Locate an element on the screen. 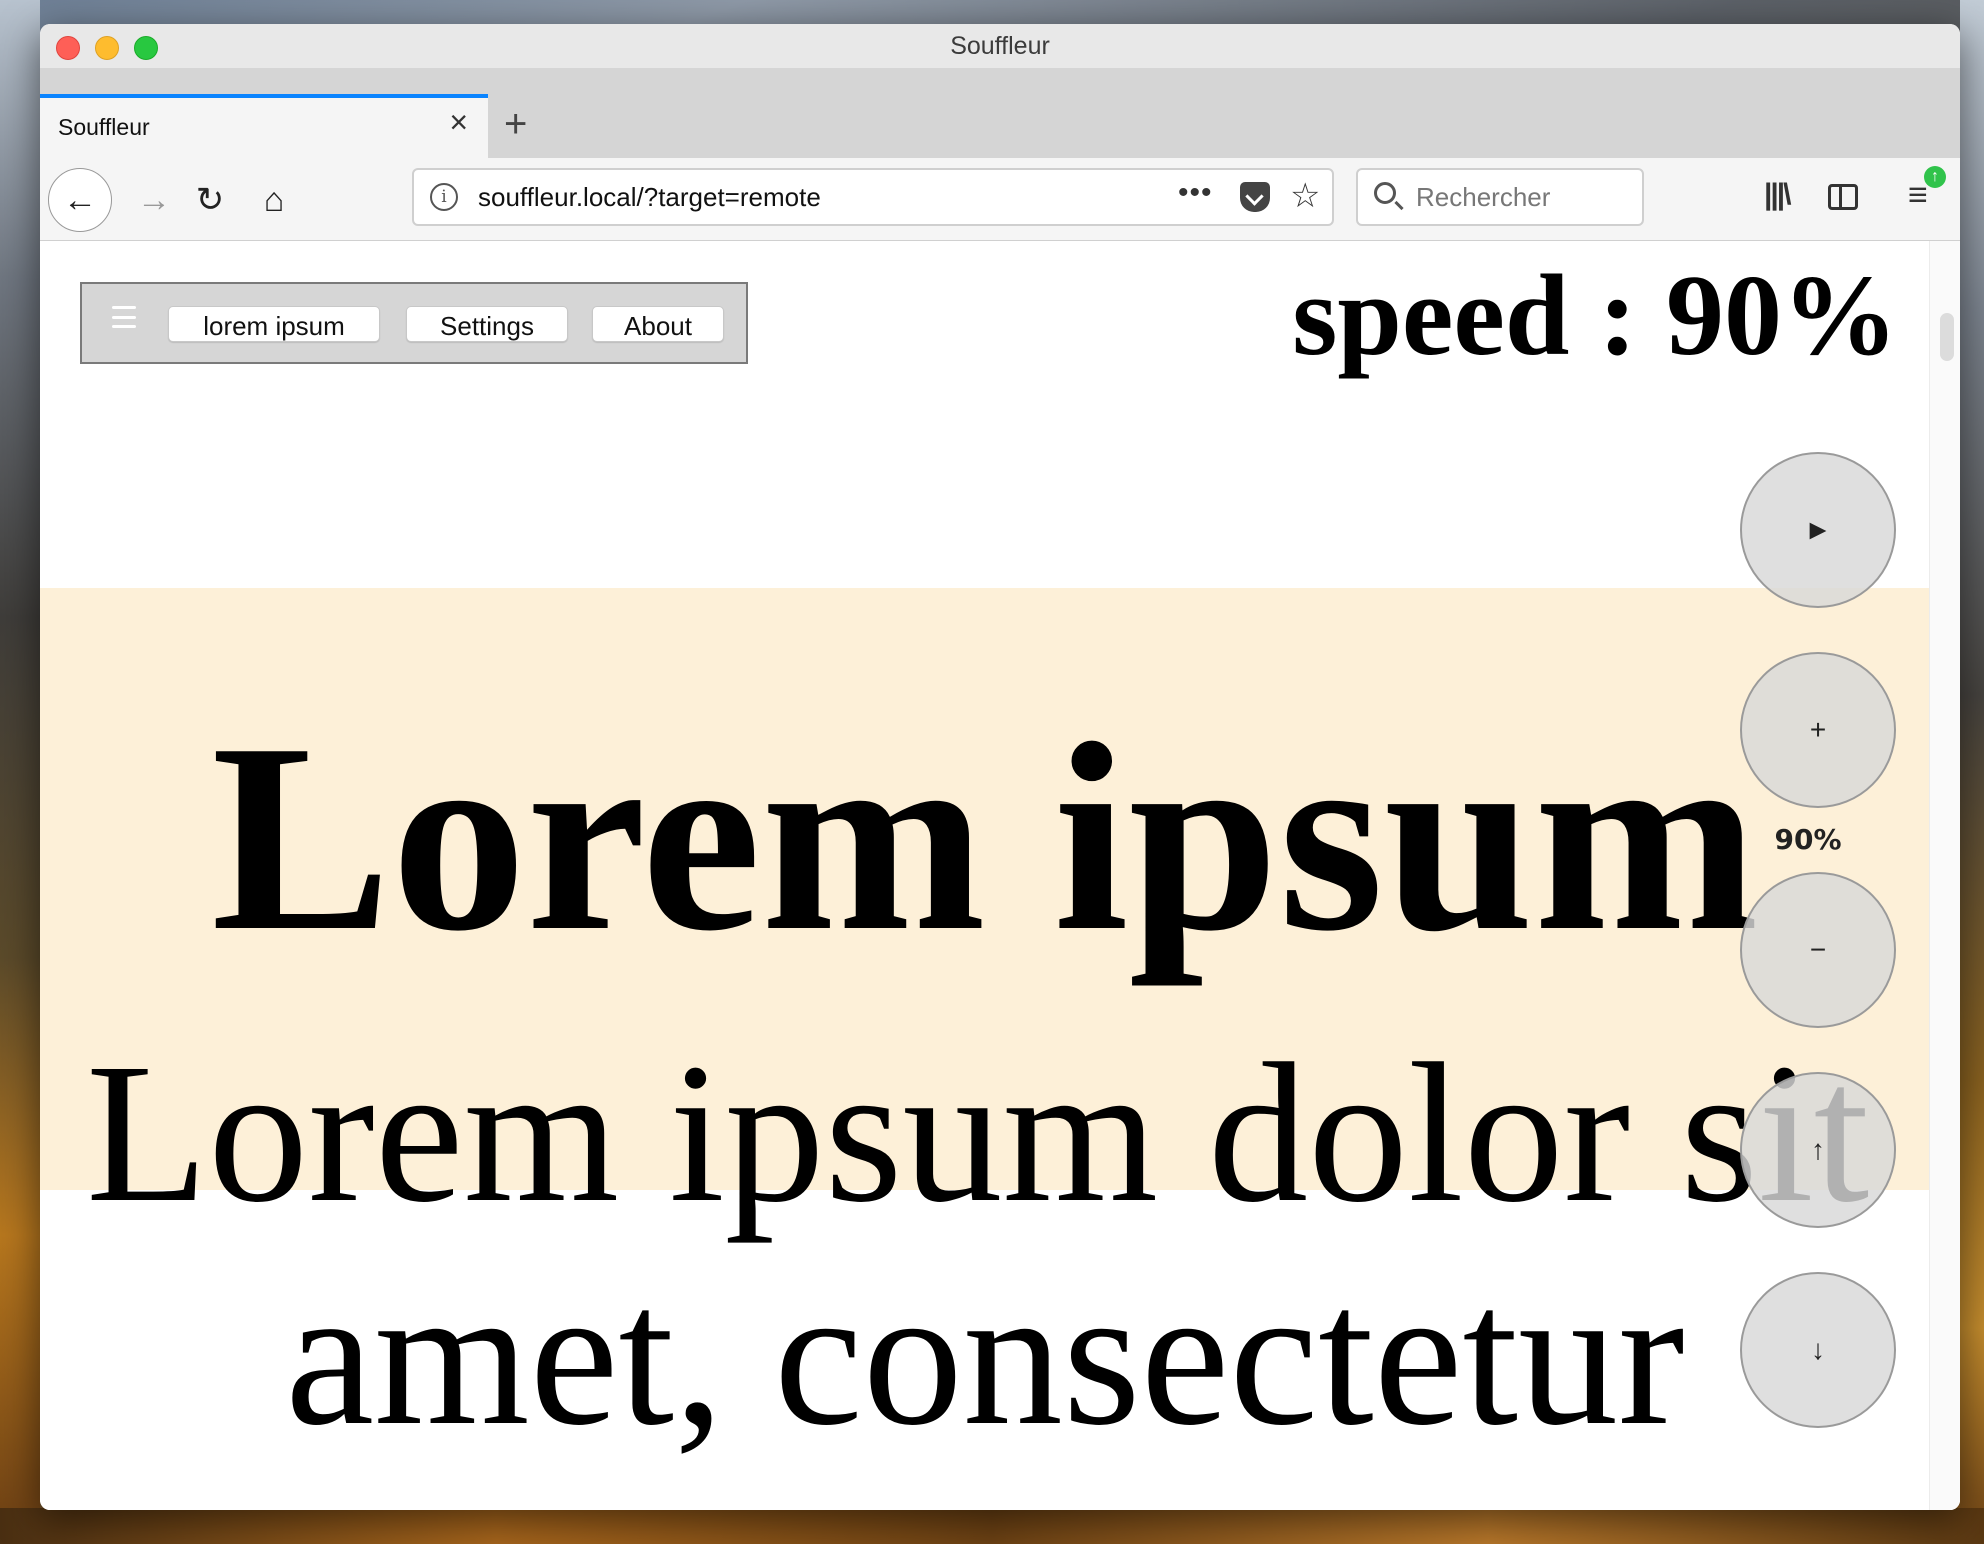  home-button: ⌂ is located at coordinates (274, 200).